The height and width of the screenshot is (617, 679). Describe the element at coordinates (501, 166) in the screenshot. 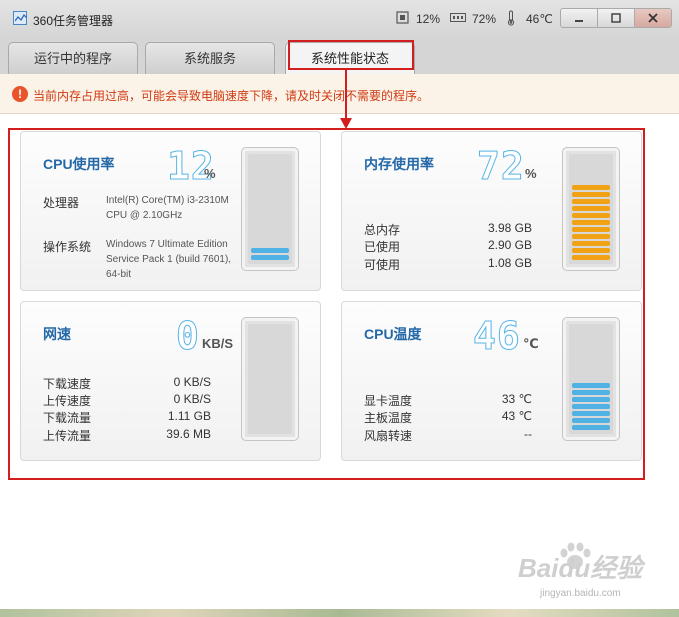

I see `memory-value: 72` at that location.